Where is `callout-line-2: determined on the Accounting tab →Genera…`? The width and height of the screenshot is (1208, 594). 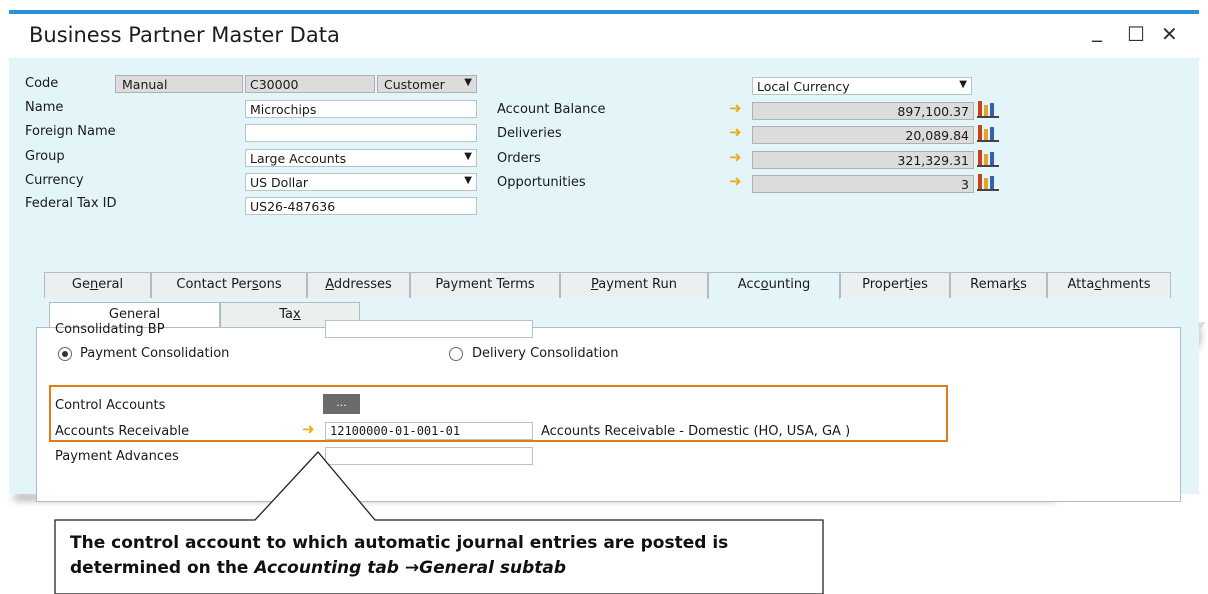
callout-line-2: determined on the Accounting tab →Genera… is located at coordinates (399, 568).